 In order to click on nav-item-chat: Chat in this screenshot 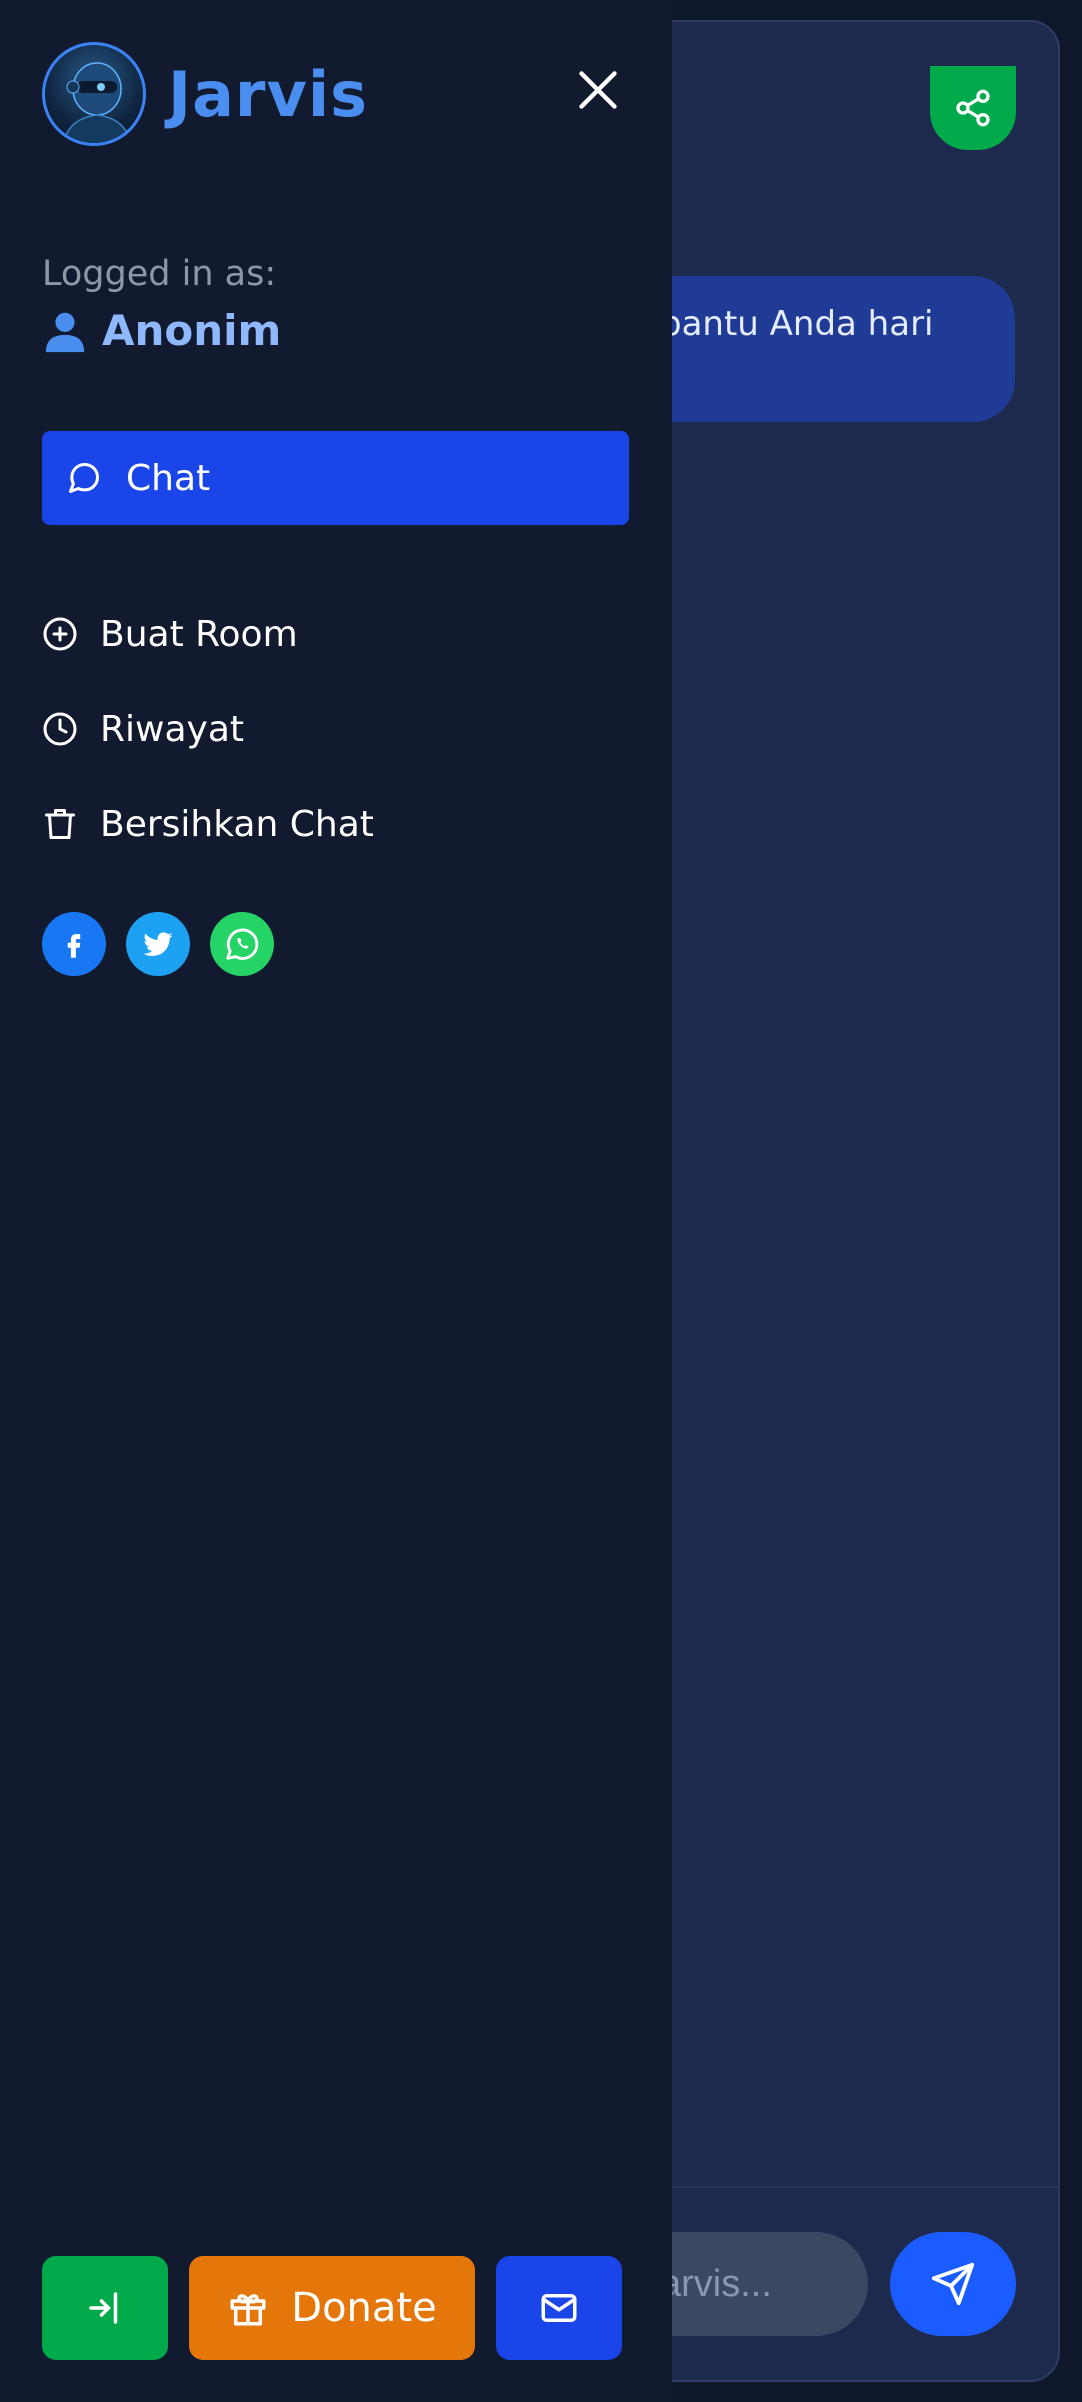, I will do `click(335, 478)`.